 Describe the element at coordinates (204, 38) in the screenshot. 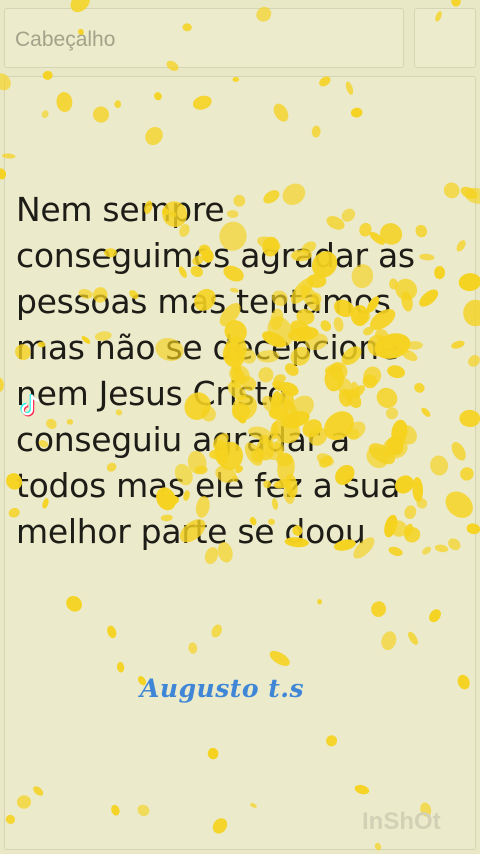

I see `header-input: Cabeçalho` at that location.